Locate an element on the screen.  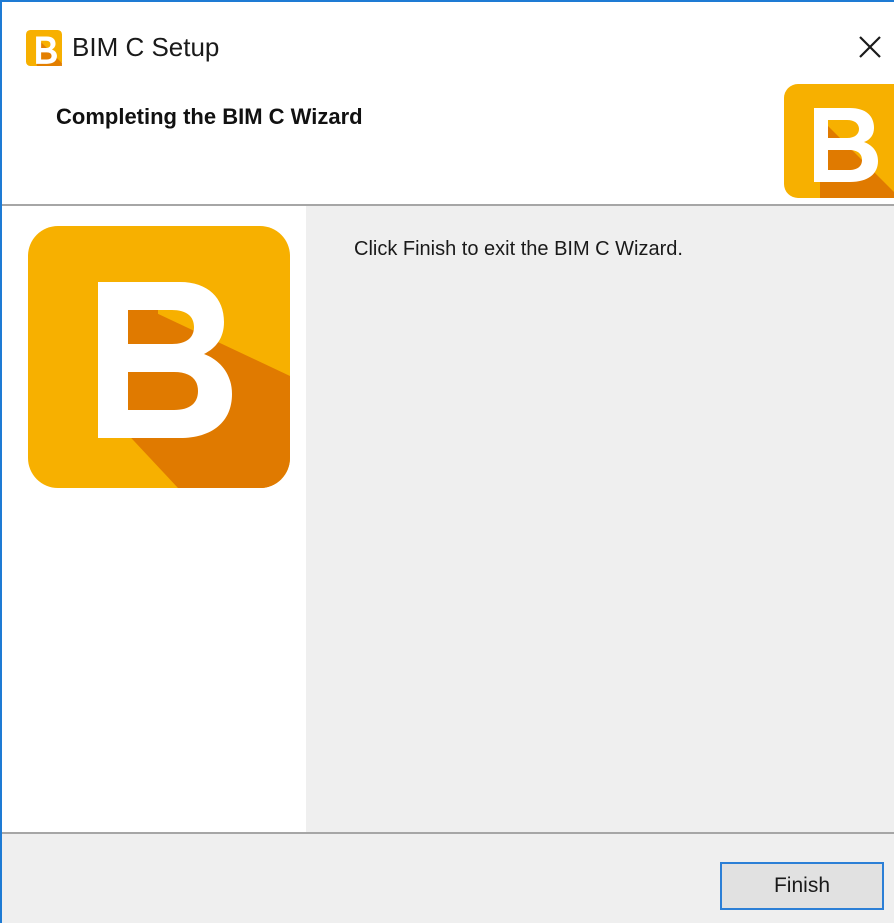
finish-message: Click Finish to exit the BIM C Wizard. is located at coordinates (518, 249).